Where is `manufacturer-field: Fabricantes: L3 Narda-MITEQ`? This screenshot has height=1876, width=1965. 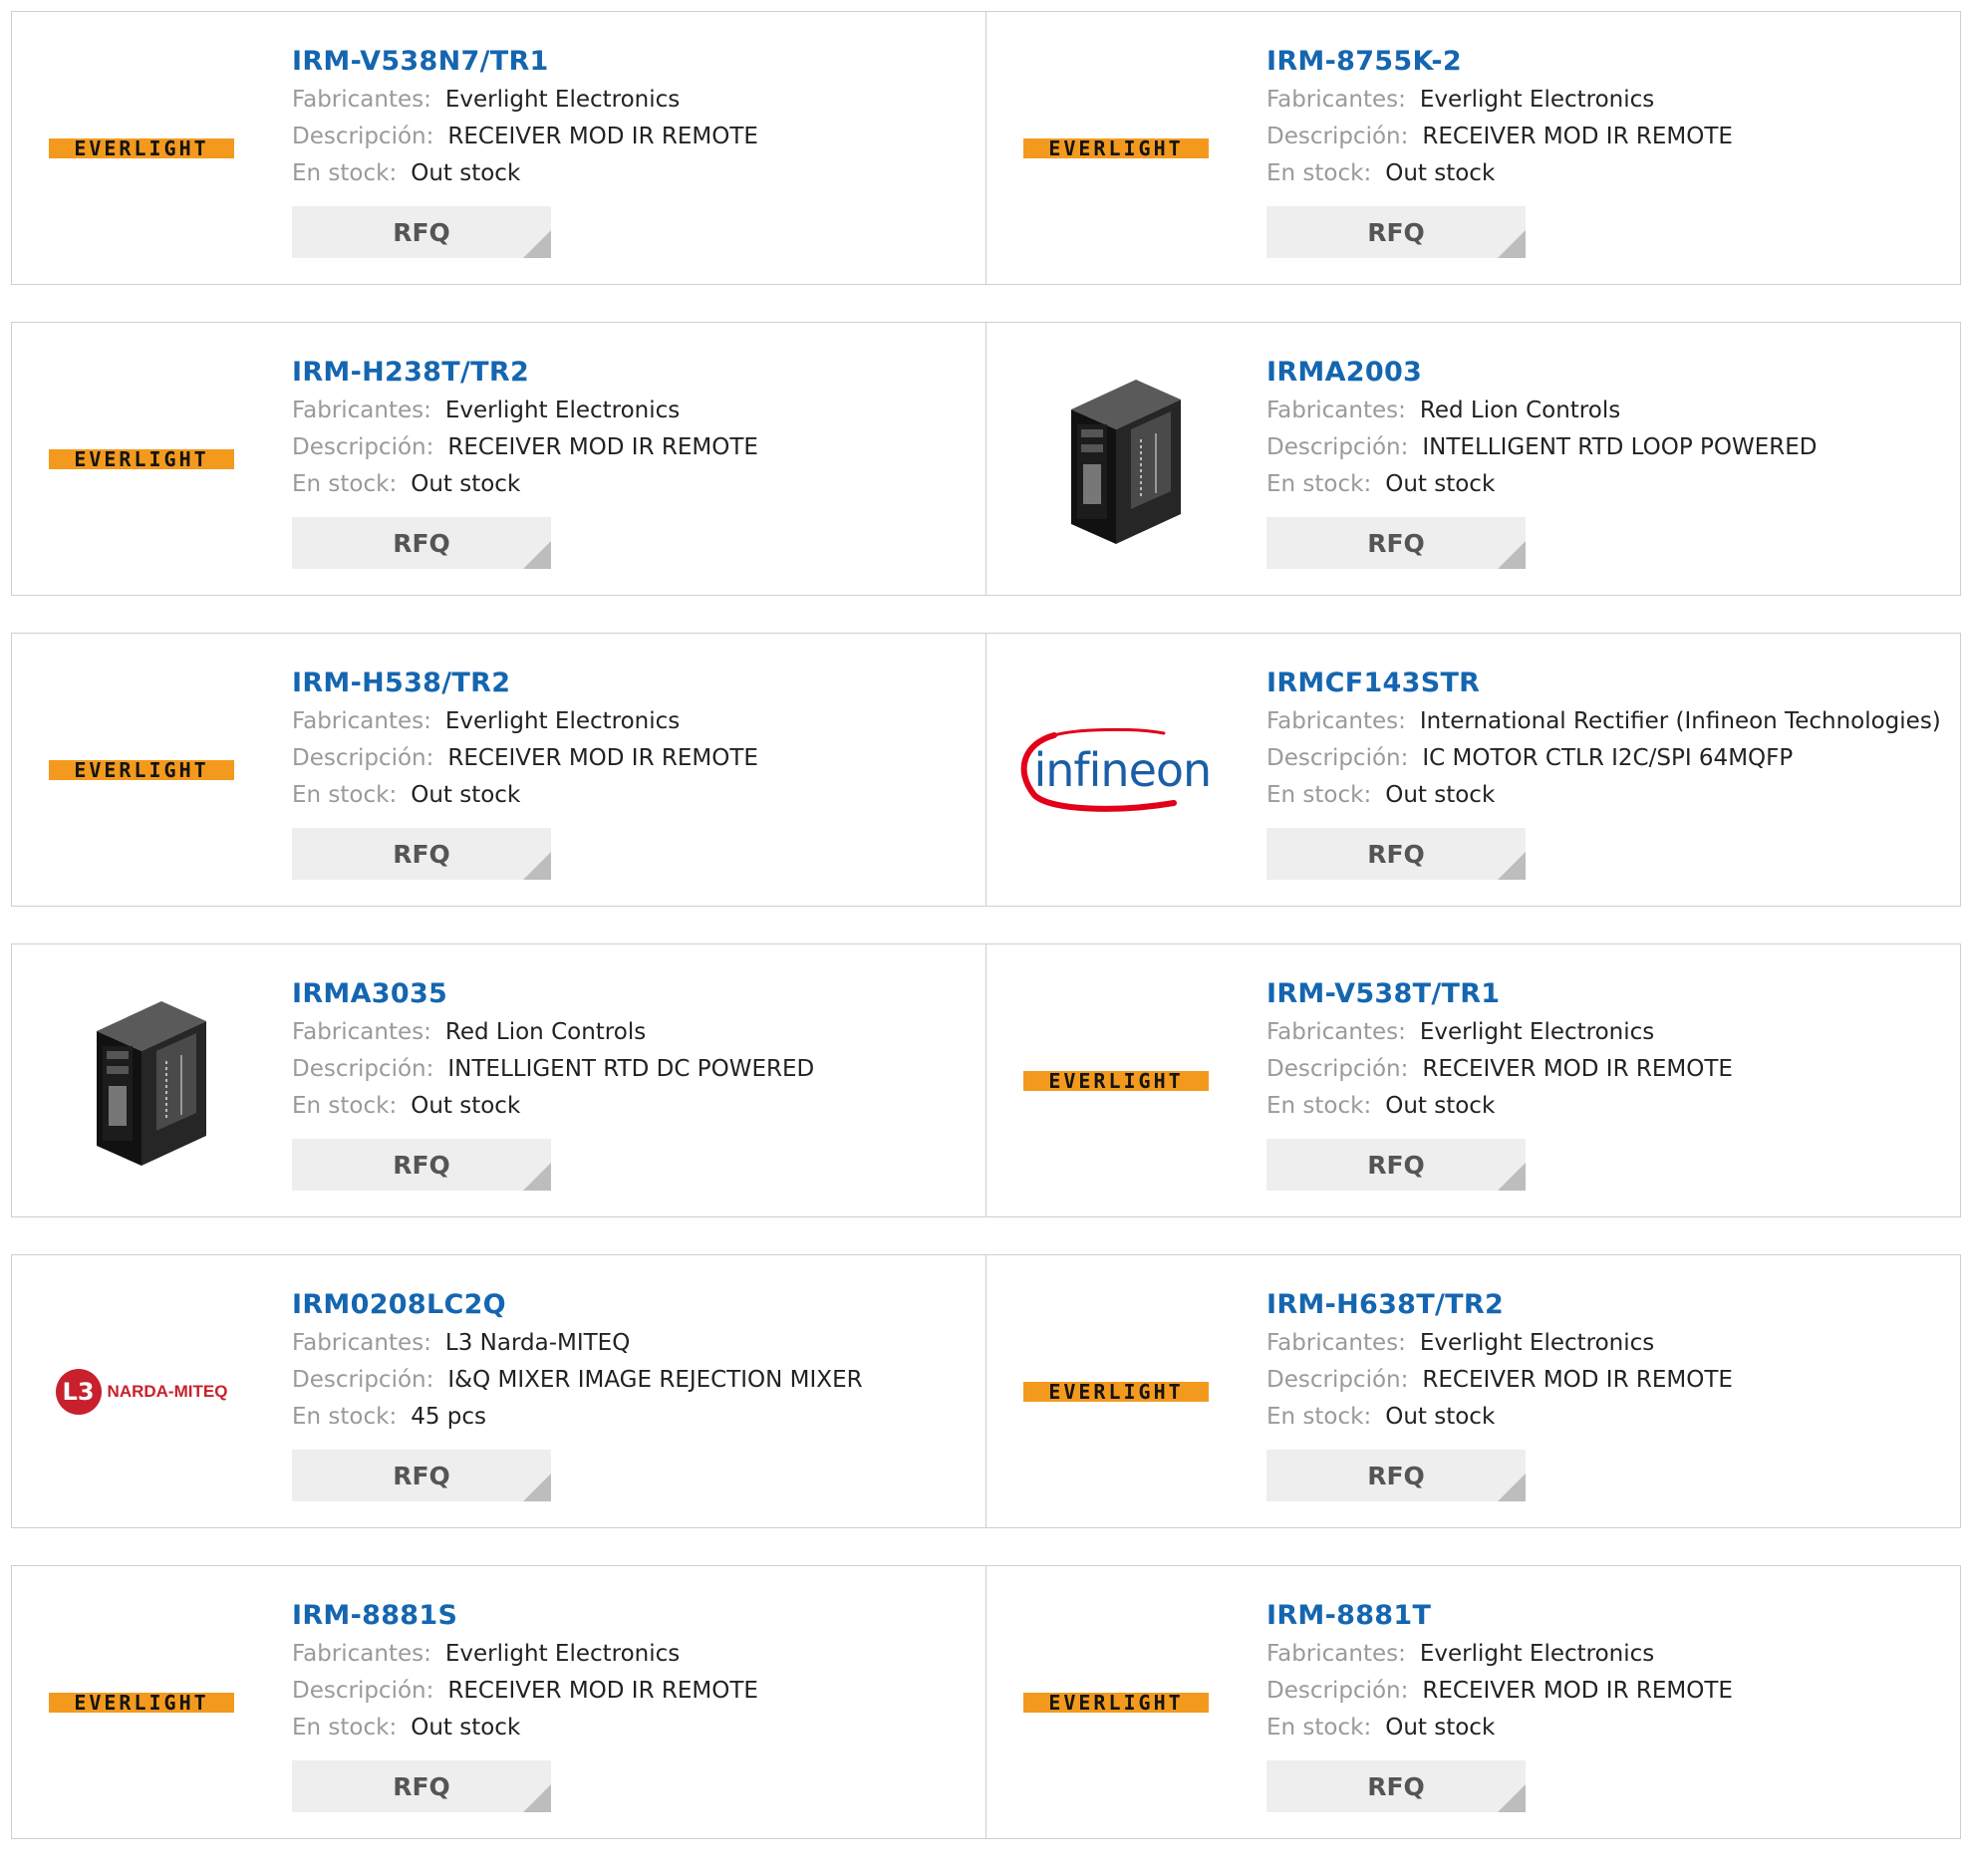 manufacturer-field: Fabricantes: L3 Narda-MITEQ is located at coordinates (577, 1344).